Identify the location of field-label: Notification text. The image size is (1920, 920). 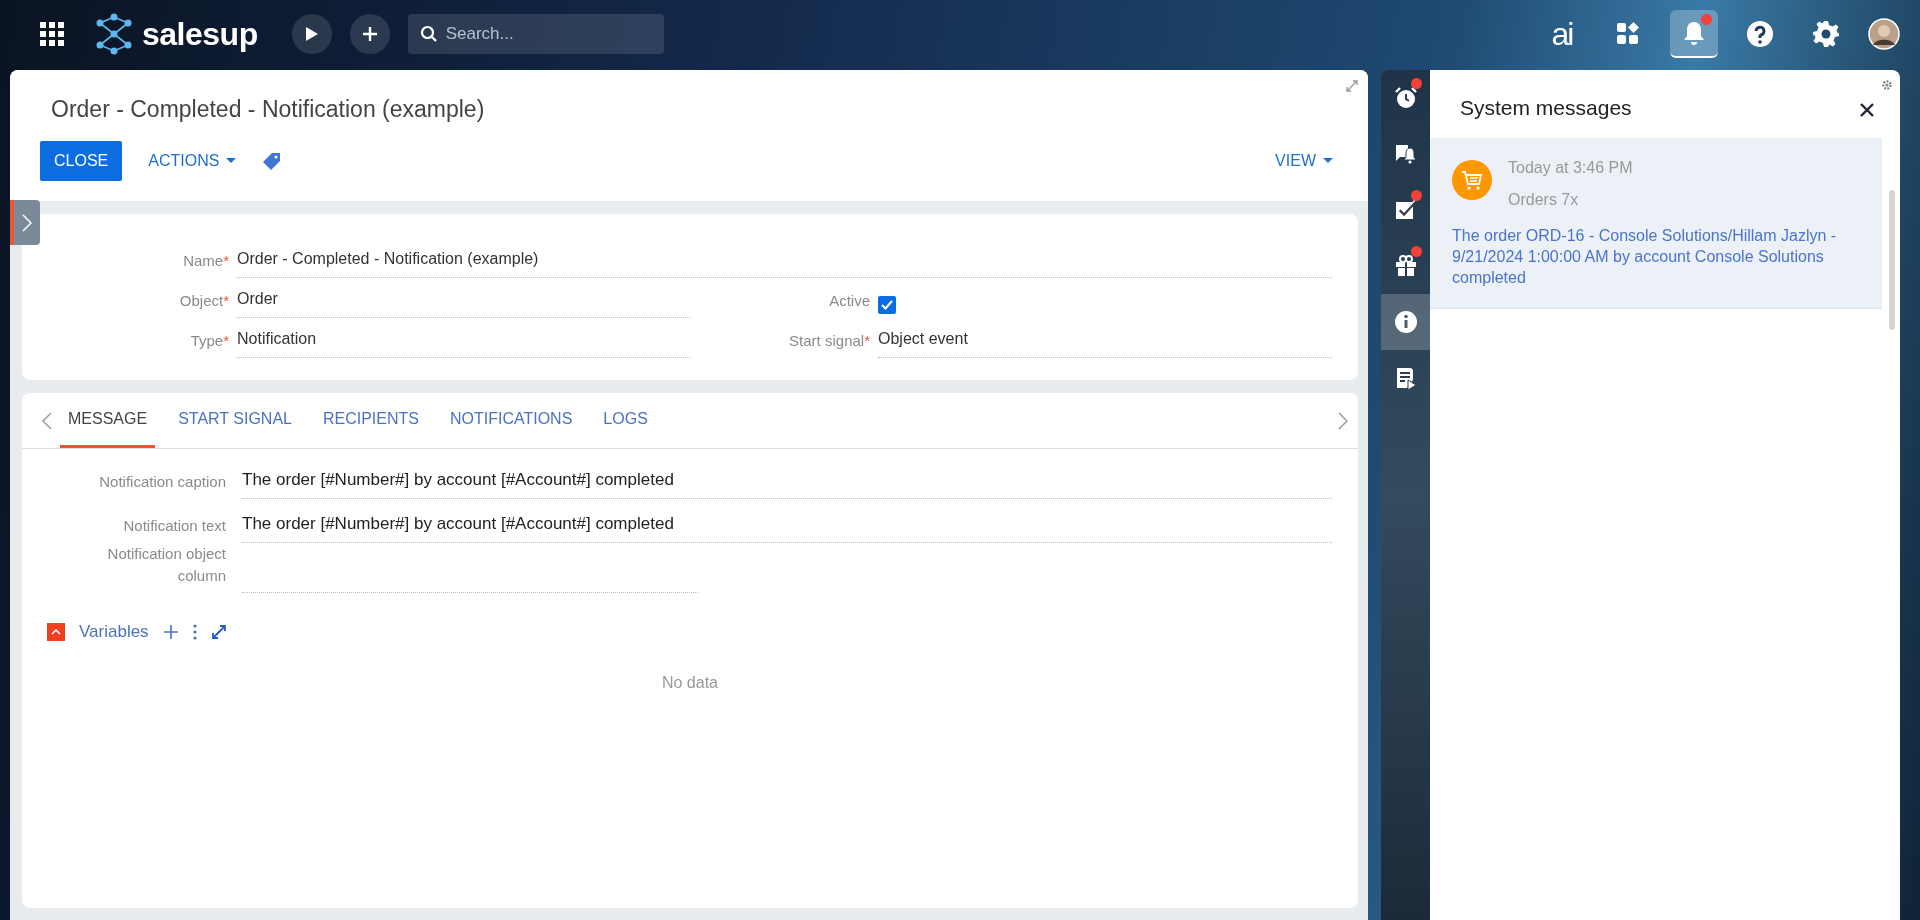
(174, 525).